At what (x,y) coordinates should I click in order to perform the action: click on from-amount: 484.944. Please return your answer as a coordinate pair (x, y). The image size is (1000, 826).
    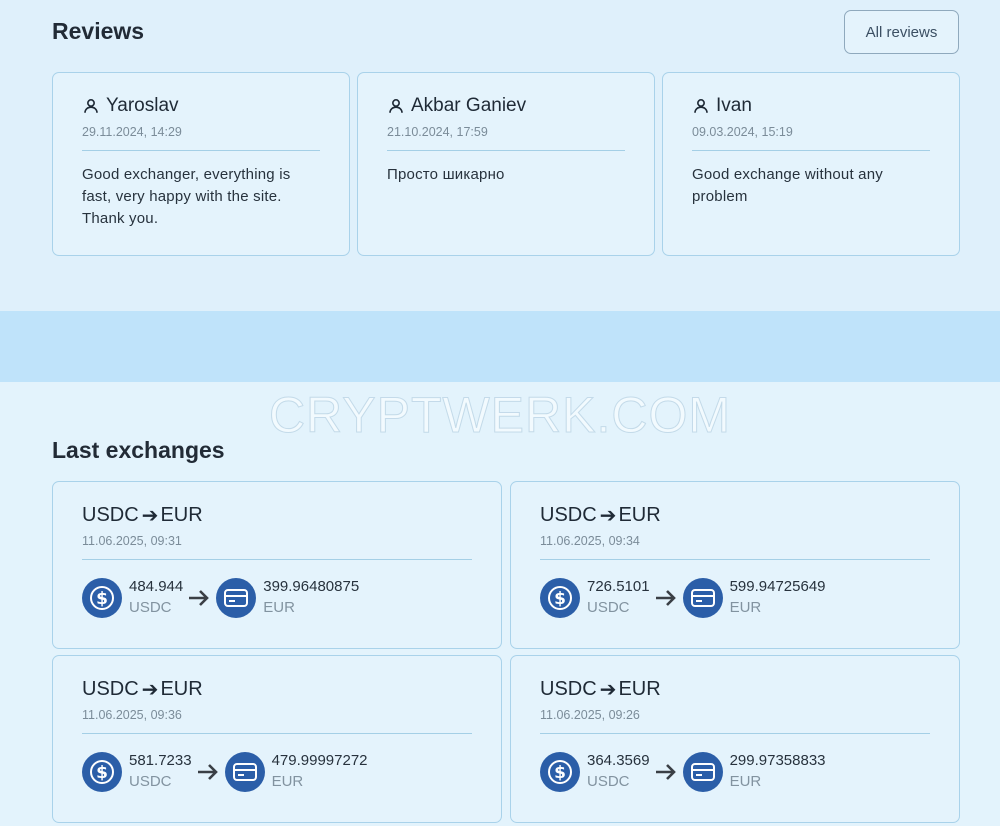
    Looking at the image, I should click on (156, 586).